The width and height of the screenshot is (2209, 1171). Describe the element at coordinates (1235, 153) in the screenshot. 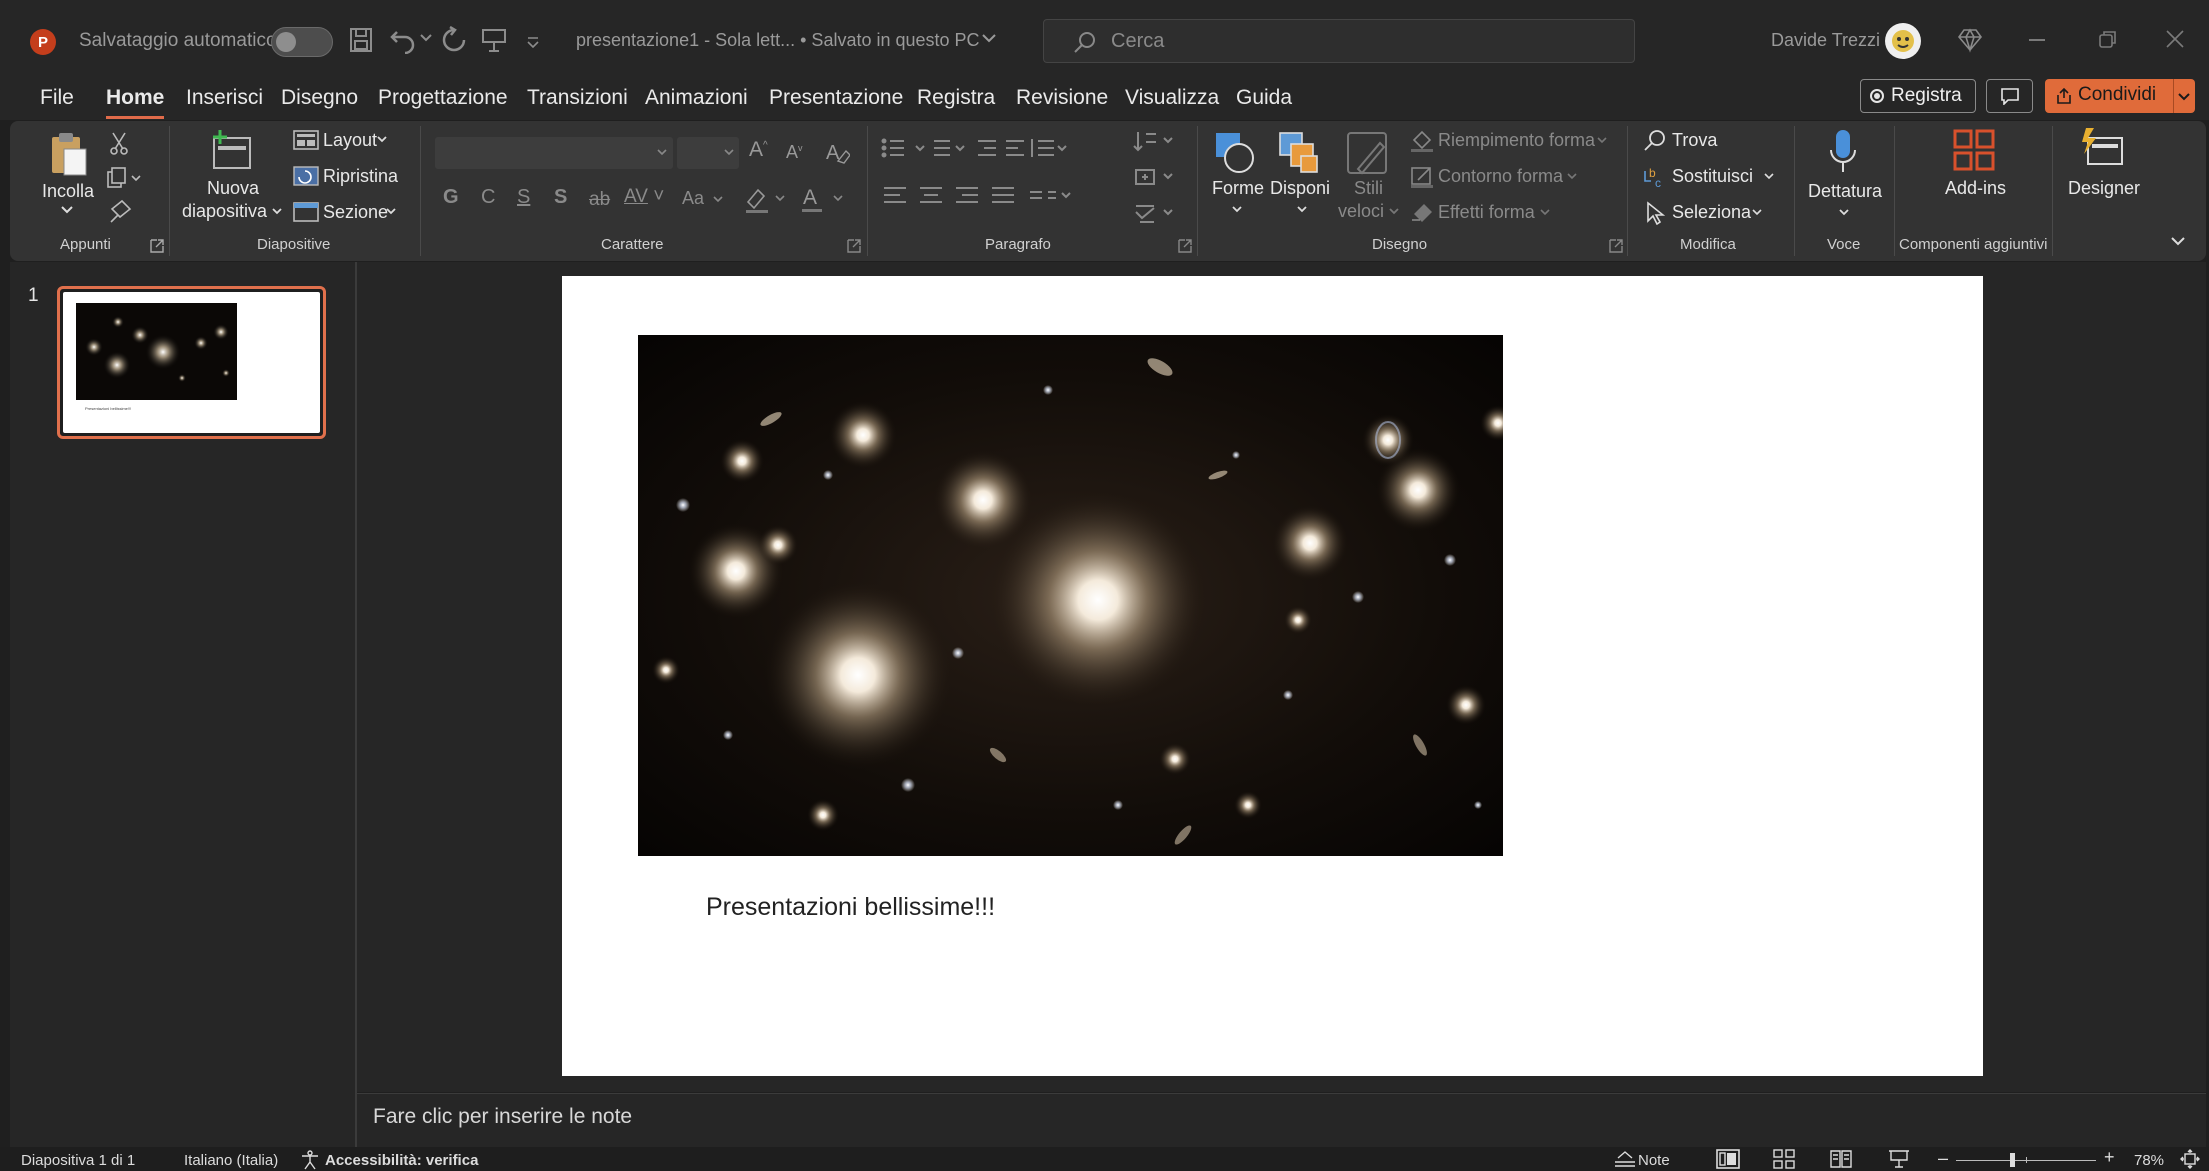

I see `shapes-icon` at that location.